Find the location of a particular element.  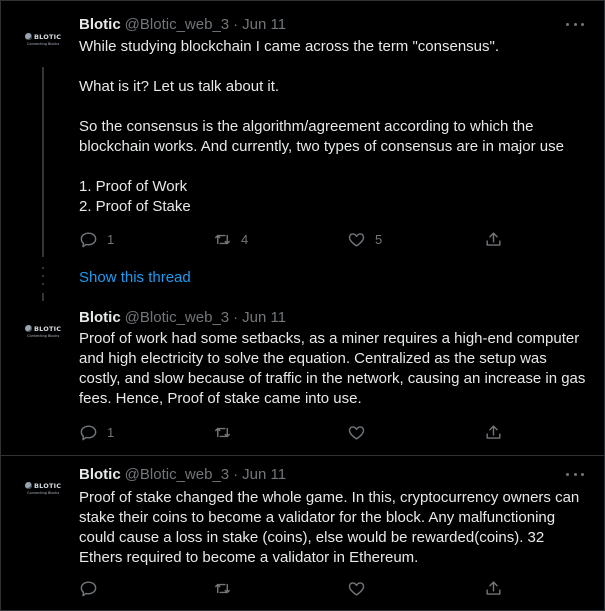

like-count: 5 is located at coordinates (379, 239).